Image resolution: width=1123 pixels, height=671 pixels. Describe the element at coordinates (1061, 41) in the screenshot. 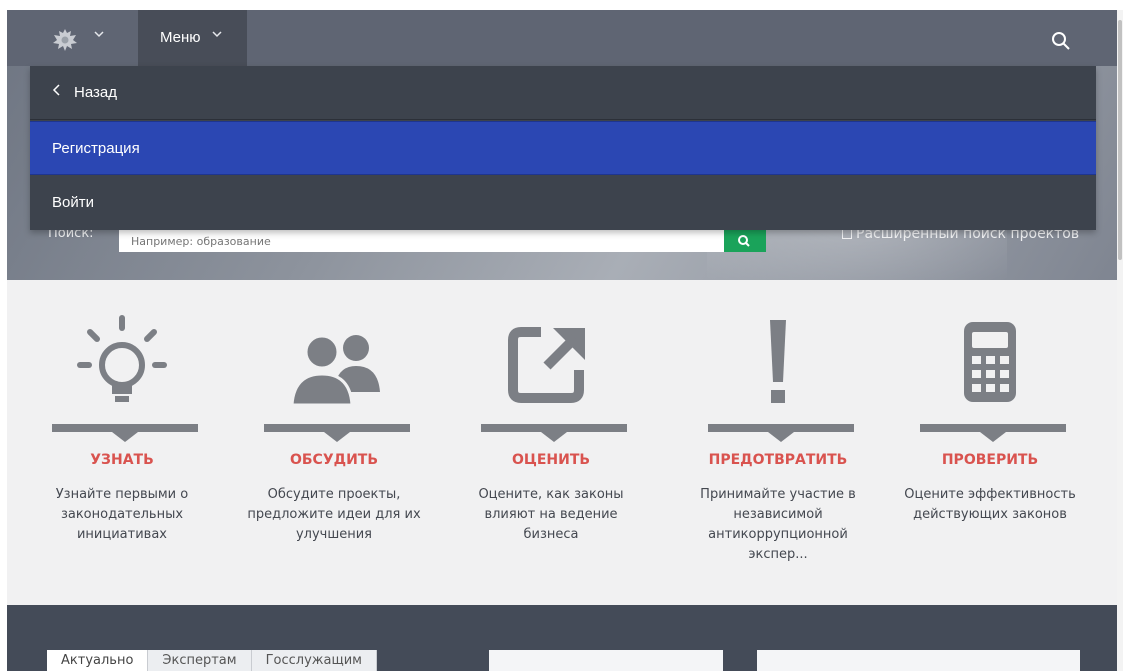

I see `search-icon` at that location.